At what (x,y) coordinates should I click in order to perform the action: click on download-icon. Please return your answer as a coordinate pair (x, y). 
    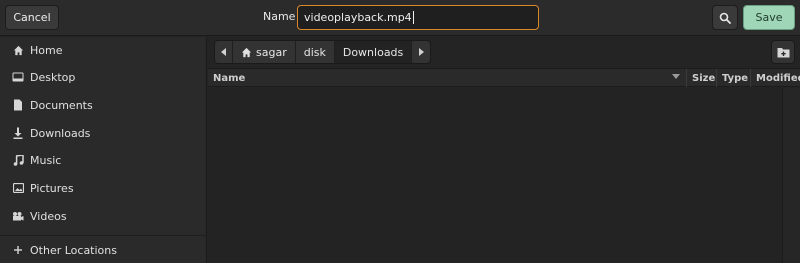
    Looking at the image, I should click on (18, 133).